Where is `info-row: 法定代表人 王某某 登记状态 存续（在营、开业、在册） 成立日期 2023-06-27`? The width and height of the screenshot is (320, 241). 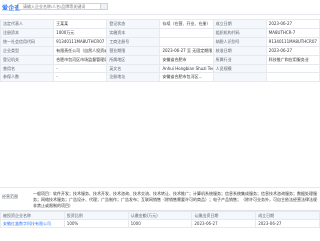
info-row: 法定代表人 王某某 登记状态 存续（在营、开业、在册） 成立日期 2023-06-27 is located at coordinates (160, 24).